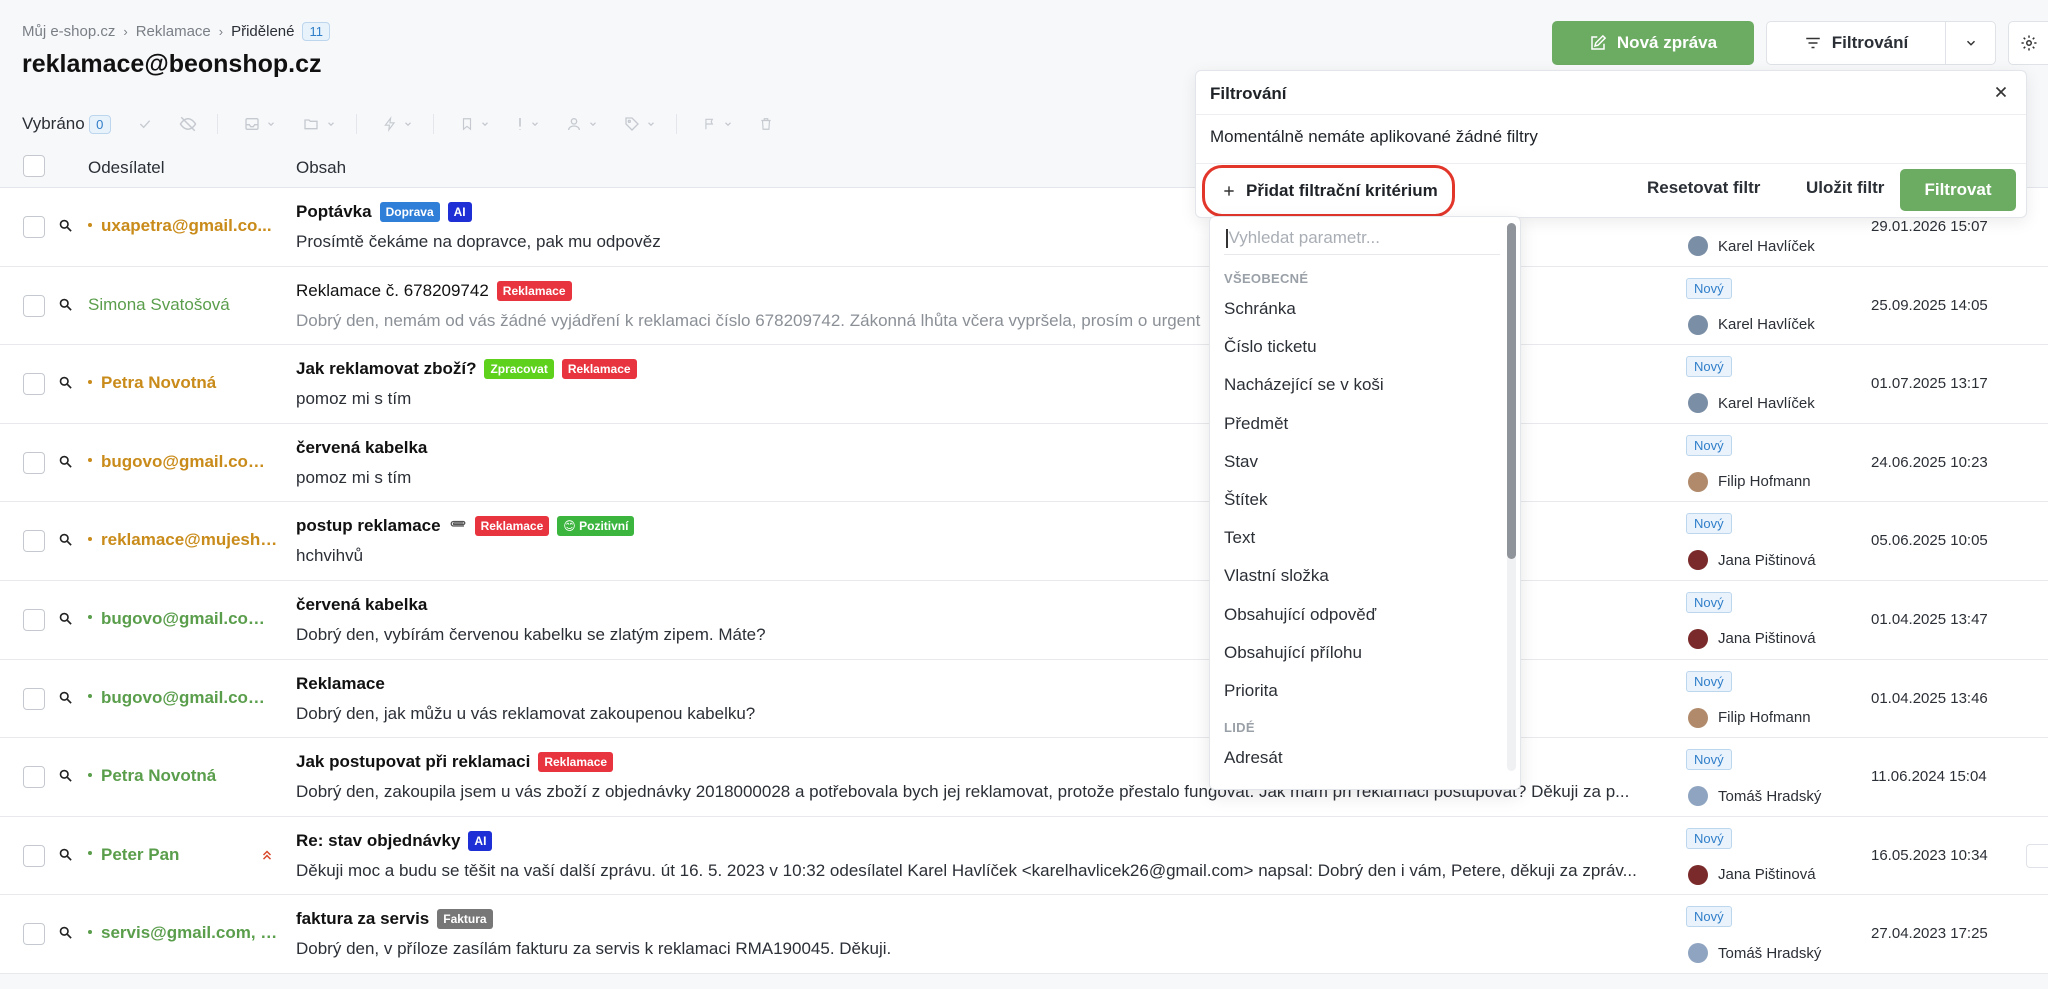 This screenshot has height=989, width=2048. What do you see at coordinates (766, 124) in the screenshot?
I see `delete-tool` at bounding box center [766, 124].